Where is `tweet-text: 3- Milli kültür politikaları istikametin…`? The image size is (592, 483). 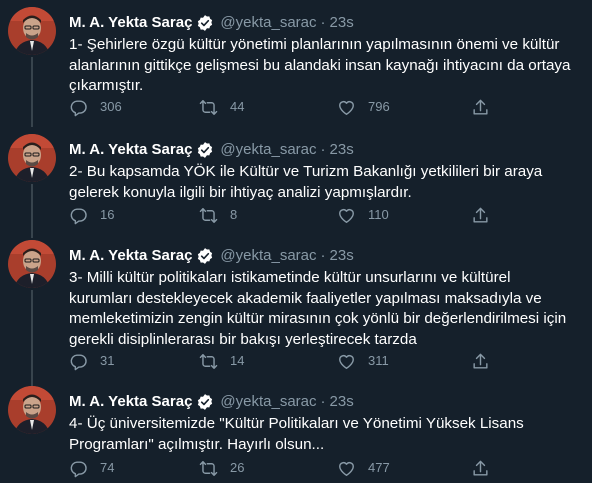 tweet-text: 3- Milli kültür politikaları istikametin… is located at coordinates (318, 308).